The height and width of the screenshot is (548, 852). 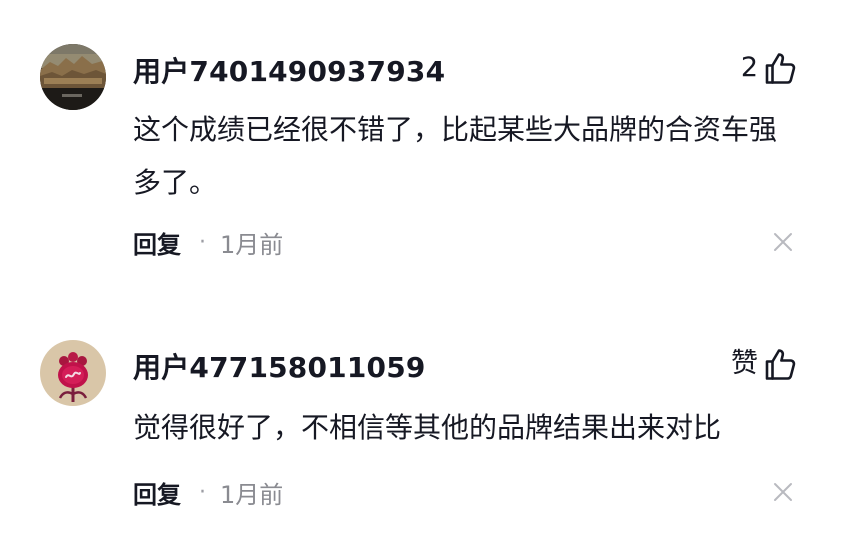 What do you see at coordinates (744, 363) in the screenshot?
I see `like-label: 赞` at bounding box center [744, 363].